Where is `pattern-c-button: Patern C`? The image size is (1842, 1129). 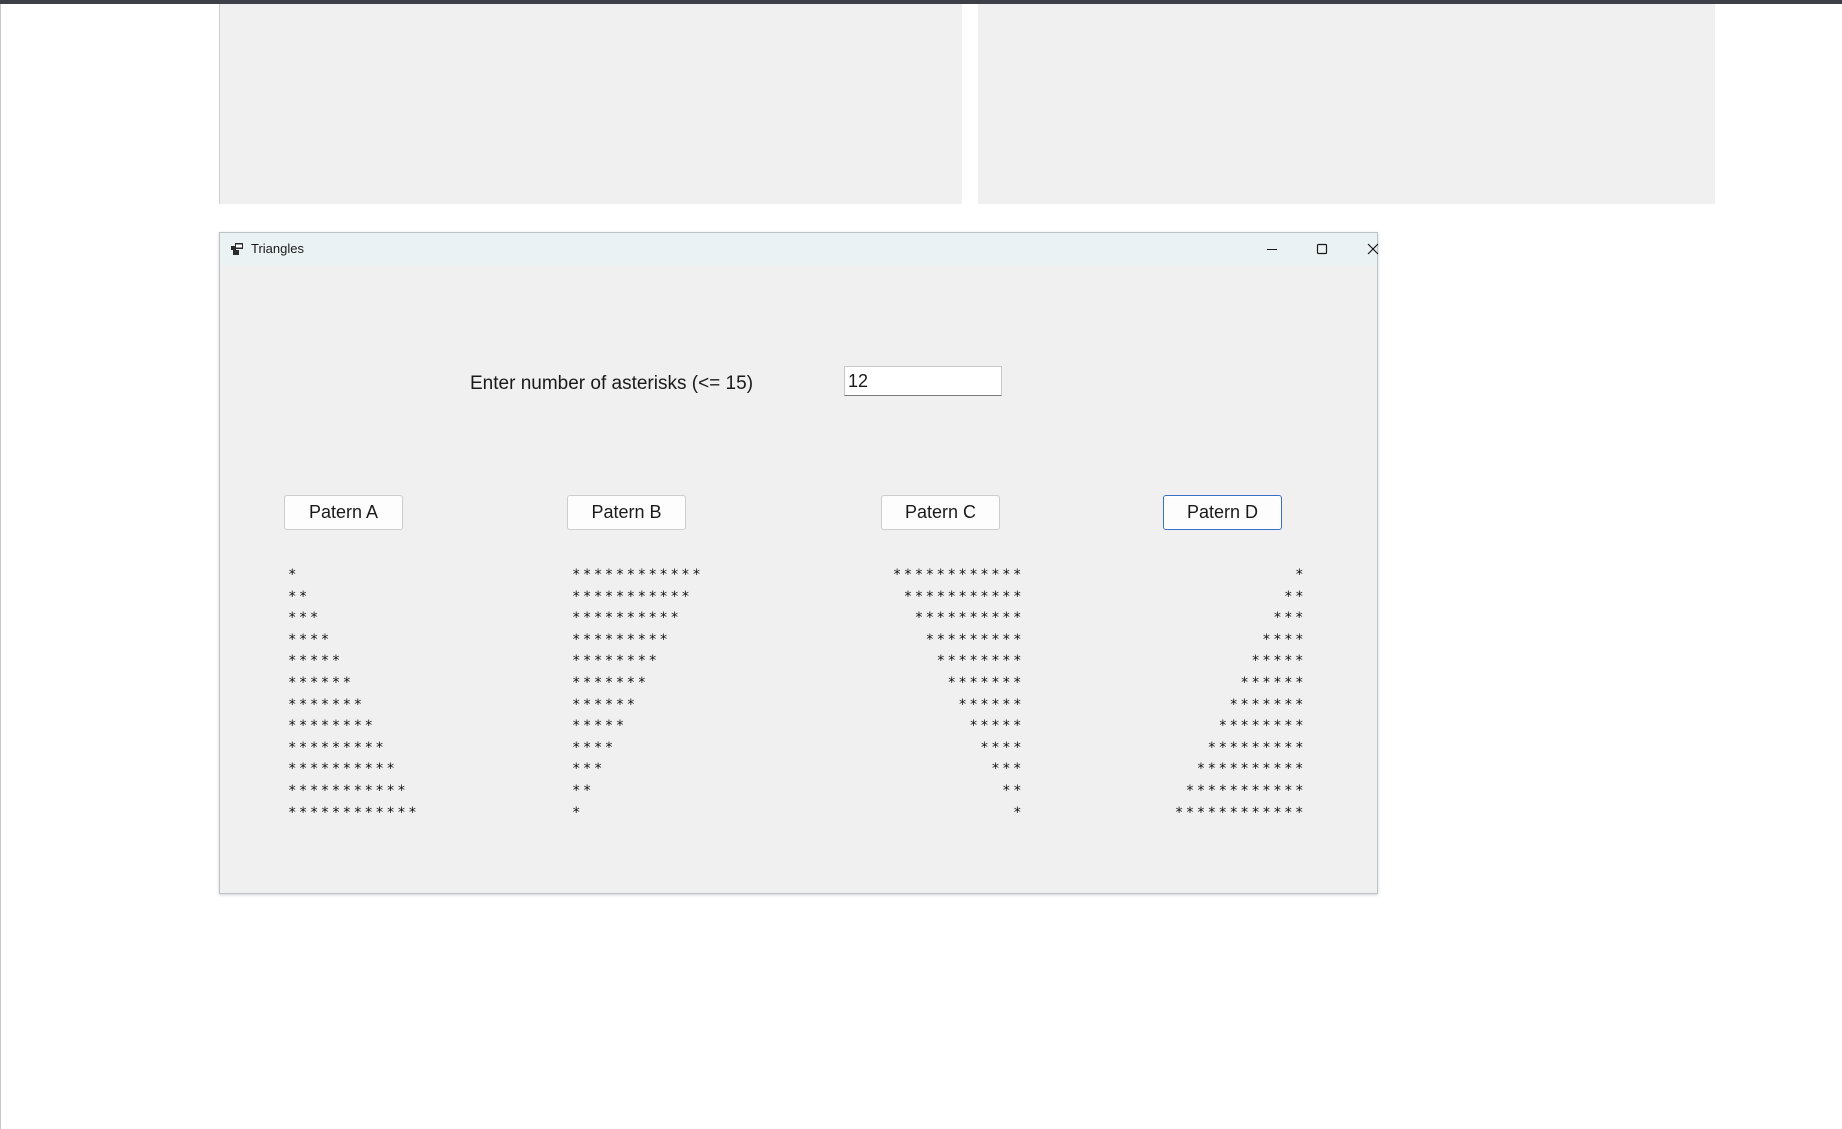
pattern-c-button: Patern C is located at coordinates (940, 512).